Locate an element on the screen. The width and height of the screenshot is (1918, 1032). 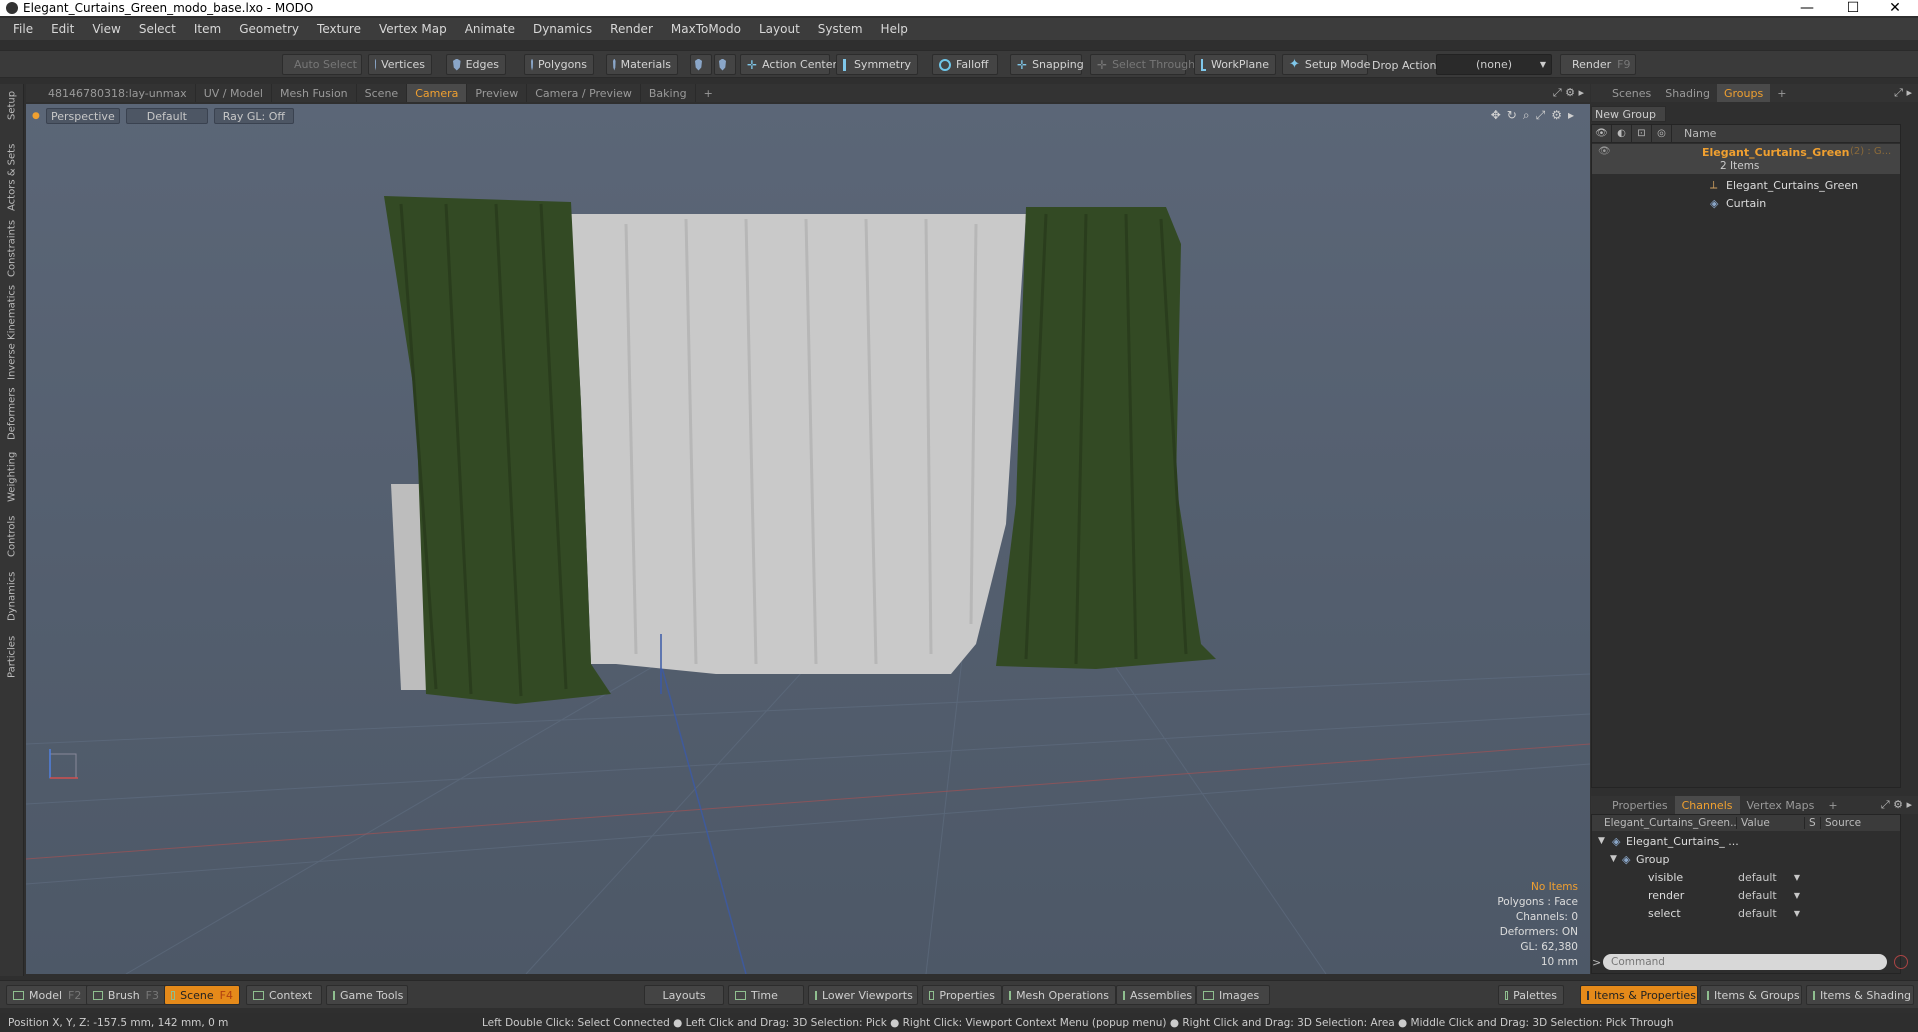
tab-camera-preview: Camera / Preview is located at coordinates (584, 93).